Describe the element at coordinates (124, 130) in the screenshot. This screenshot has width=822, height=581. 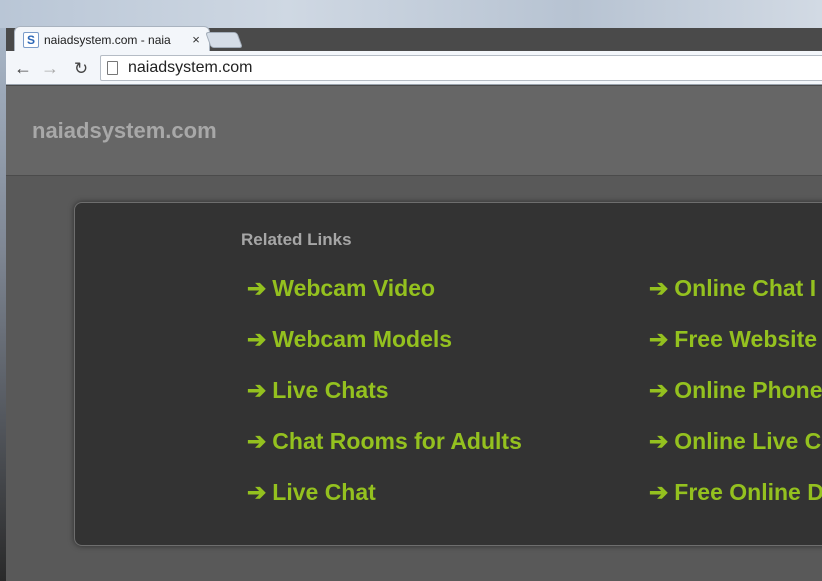
I see `site-name: naiadsystem.com` at that location.